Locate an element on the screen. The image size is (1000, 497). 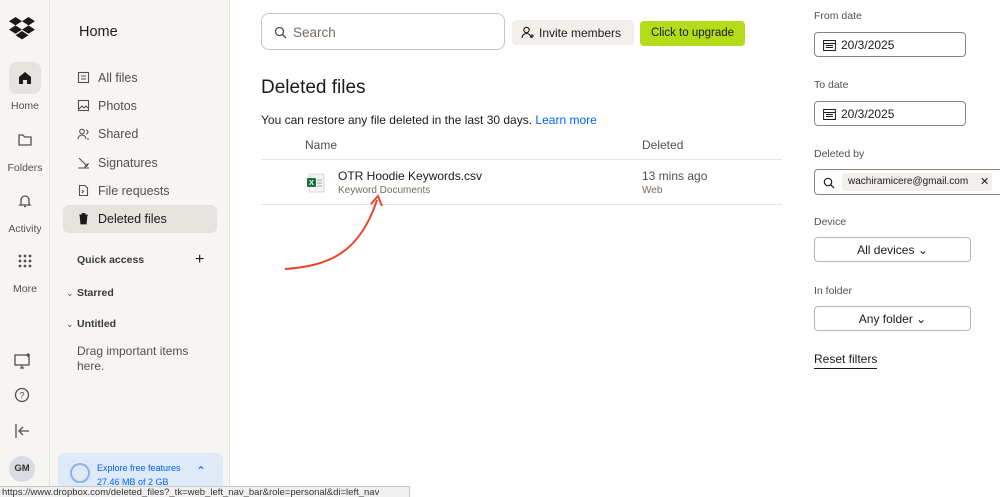
rail-label-folders: Folders is located at coordinates (25, 168).